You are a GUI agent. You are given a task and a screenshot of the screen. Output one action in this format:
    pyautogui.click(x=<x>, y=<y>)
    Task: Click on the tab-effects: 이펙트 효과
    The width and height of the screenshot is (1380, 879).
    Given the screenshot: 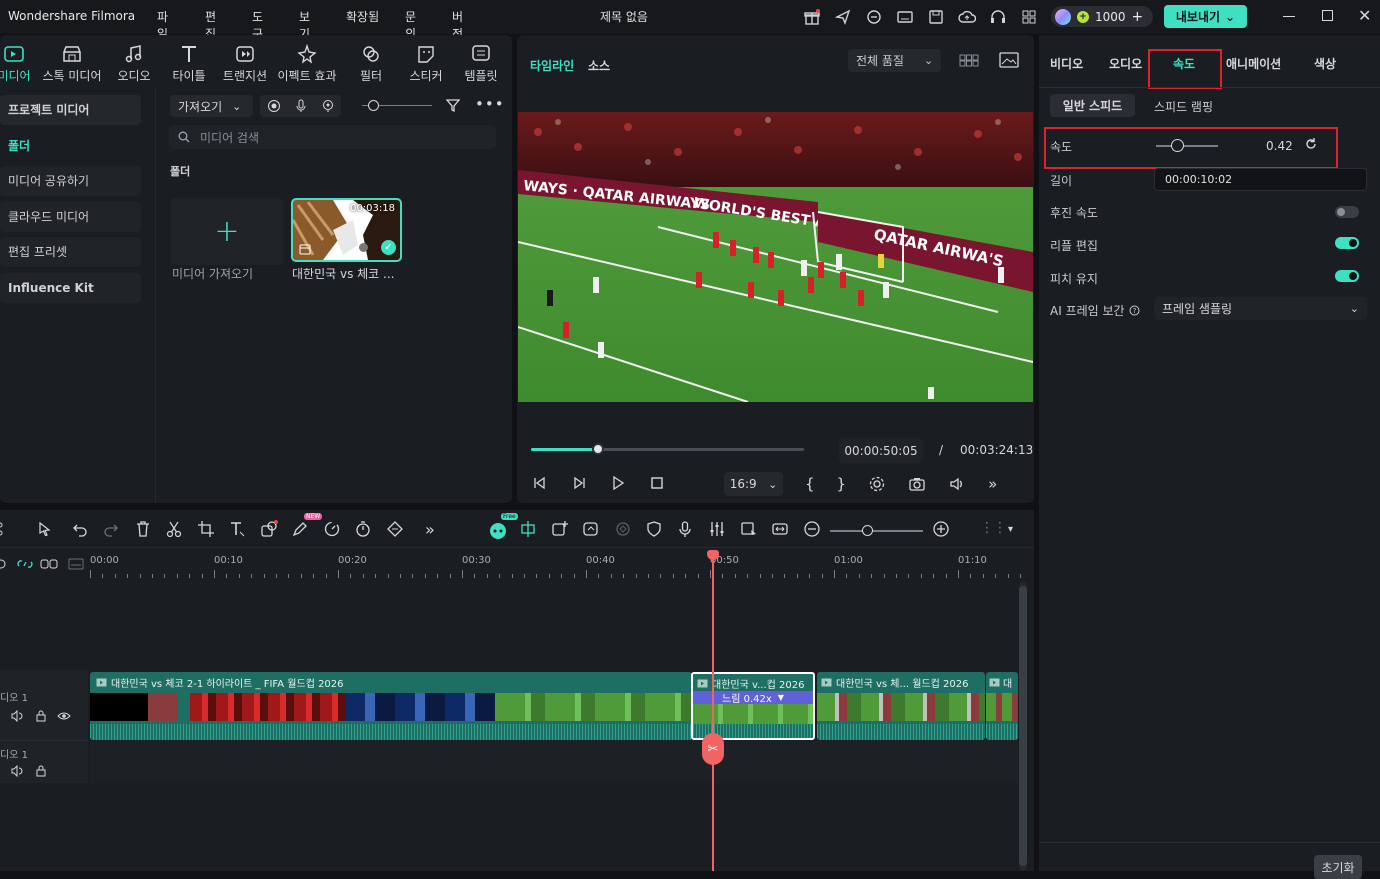 What is the action you would take?
    pyautogui.click(x=307, y=63)
    